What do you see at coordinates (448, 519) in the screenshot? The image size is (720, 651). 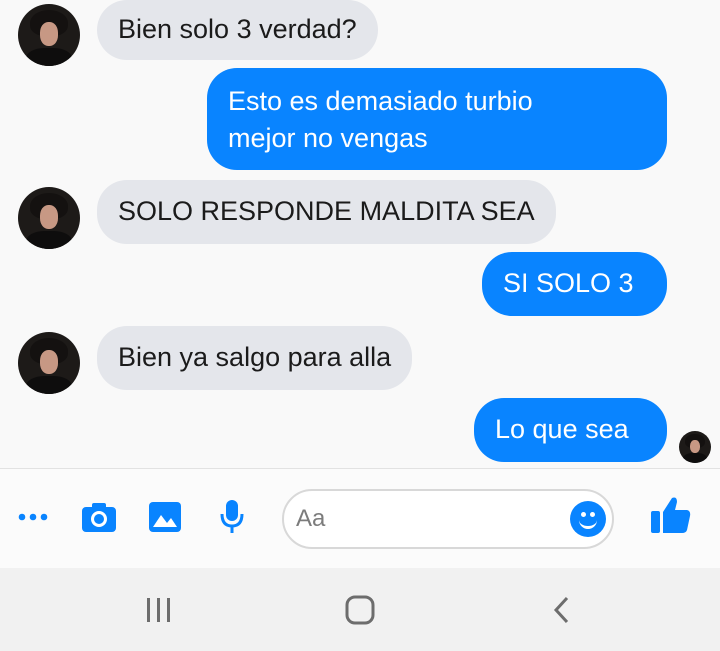 I see `message-input: Aa` at bounding box center [448, 519].